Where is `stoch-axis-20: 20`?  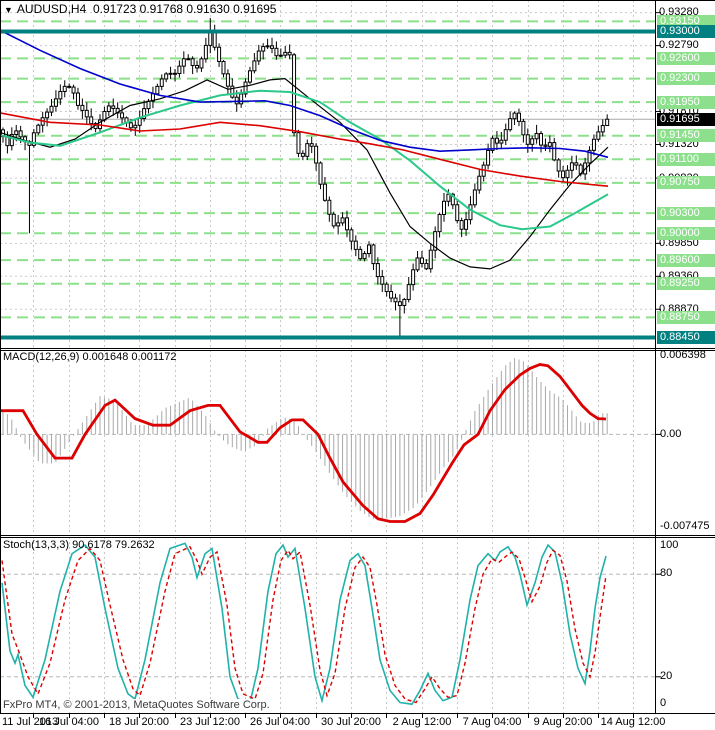
stoch-axis-20: 20 is located at coordinates (666, 676).